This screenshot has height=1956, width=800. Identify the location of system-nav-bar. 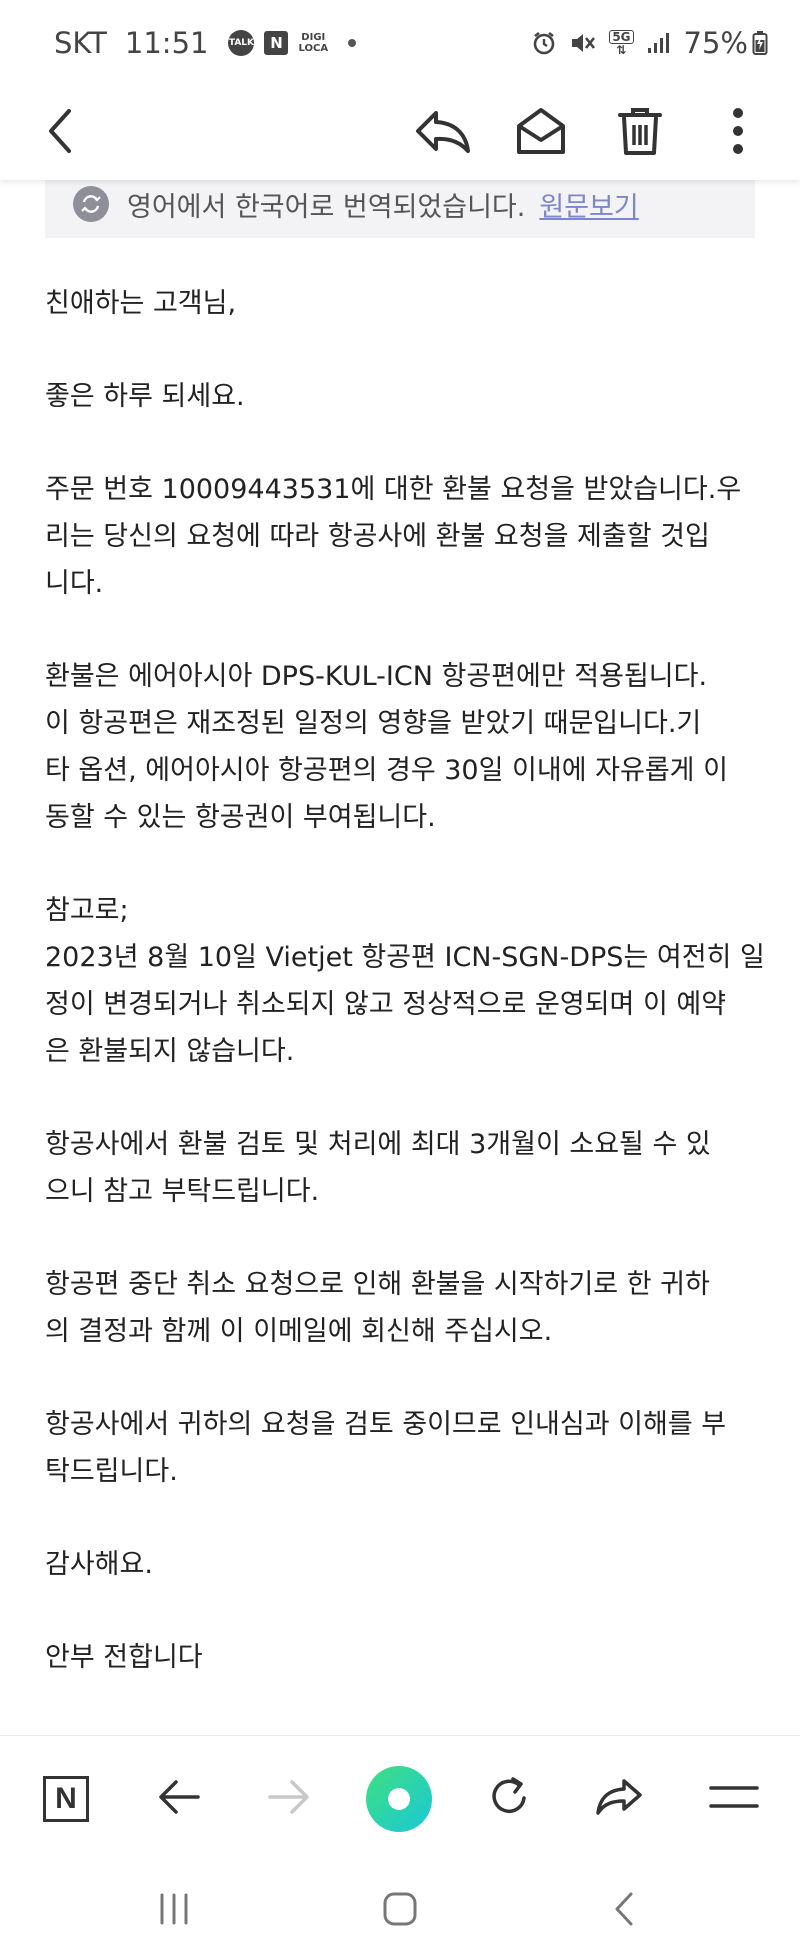
(400, 1908).